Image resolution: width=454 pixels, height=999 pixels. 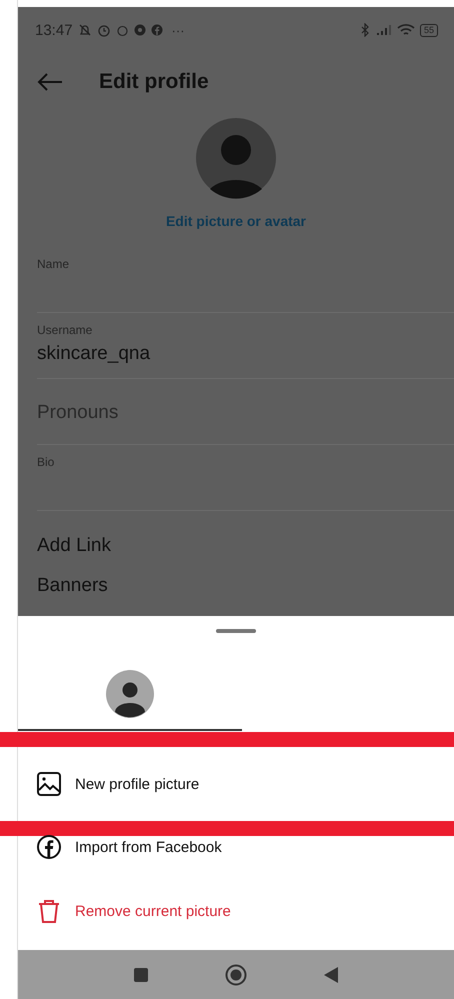 I want to click on menu-row: Add Link, so click(x=245, y=534).